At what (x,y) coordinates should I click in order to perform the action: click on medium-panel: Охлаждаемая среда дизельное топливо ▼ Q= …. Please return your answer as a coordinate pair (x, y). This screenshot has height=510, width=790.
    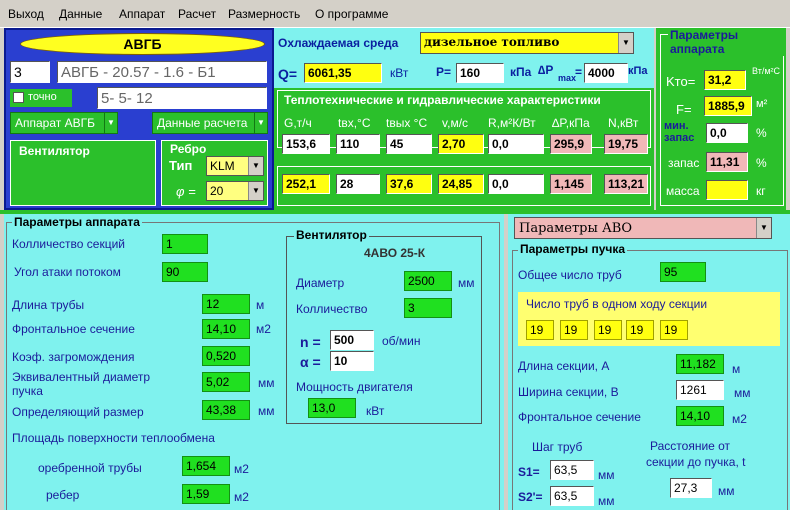
    Looking at the image, I should click on (464, 58).